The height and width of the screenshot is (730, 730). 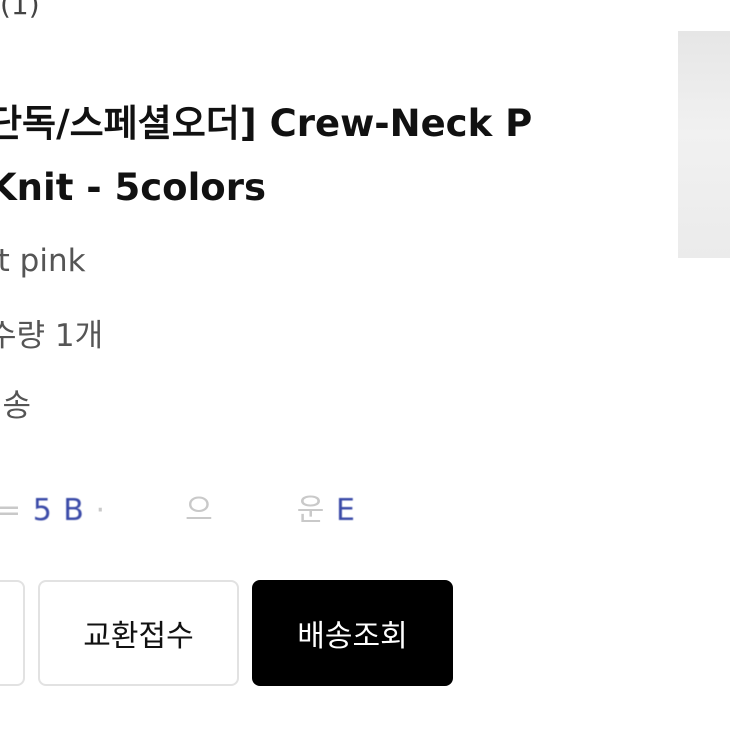 What do you see at coordinates (20, 10) in the screenshot?
I see `top-partial-text: (1)` at bounding box center [20, 10].